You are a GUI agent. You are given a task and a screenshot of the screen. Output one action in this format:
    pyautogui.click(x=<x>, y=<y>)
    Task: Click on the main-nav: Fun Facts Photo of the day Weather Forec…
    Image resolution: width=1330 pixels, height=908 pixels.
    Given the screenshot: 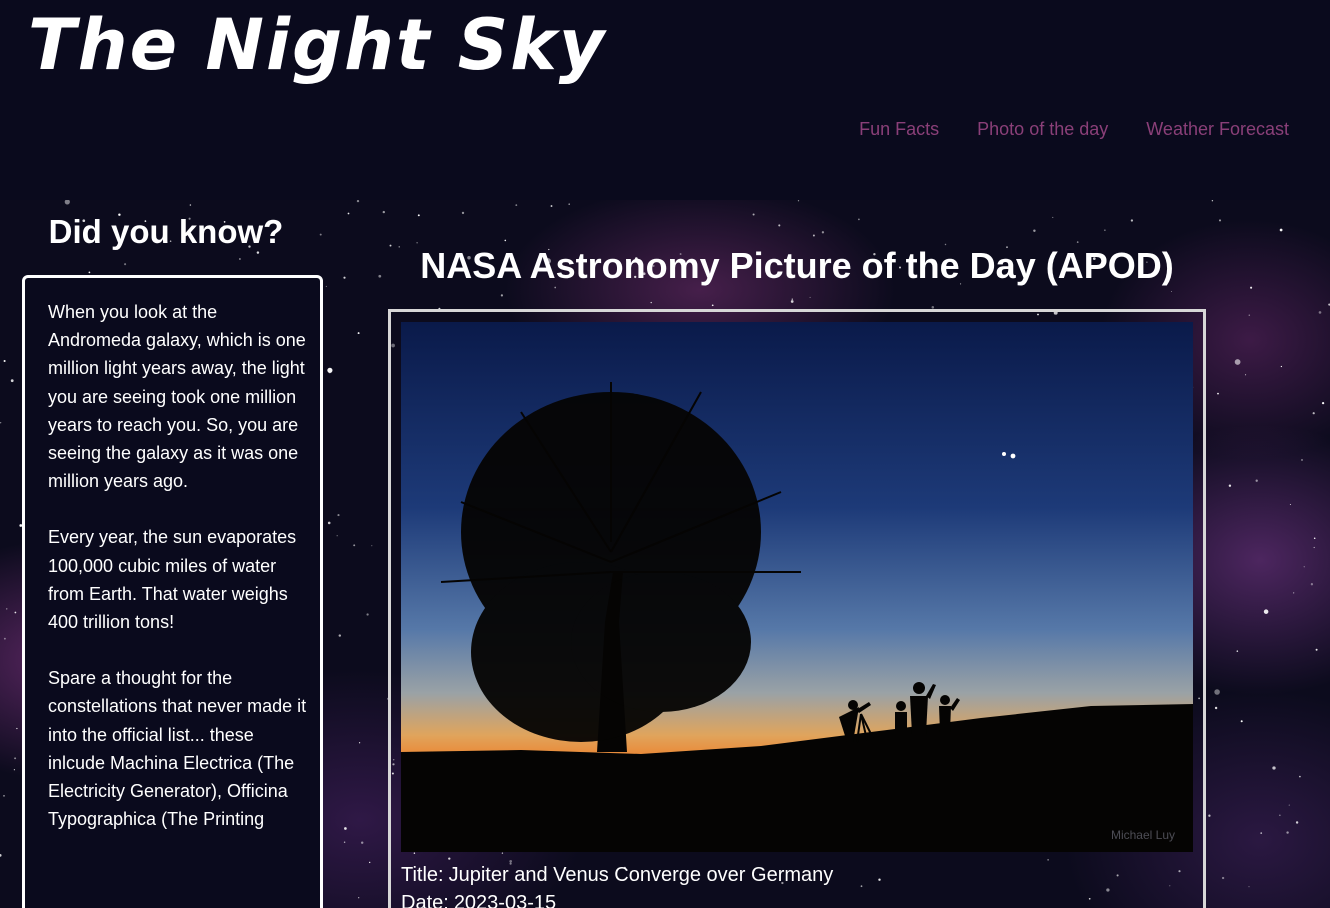 What is the action you would take?
    pyautogui.click(x=1074, y=129)
    